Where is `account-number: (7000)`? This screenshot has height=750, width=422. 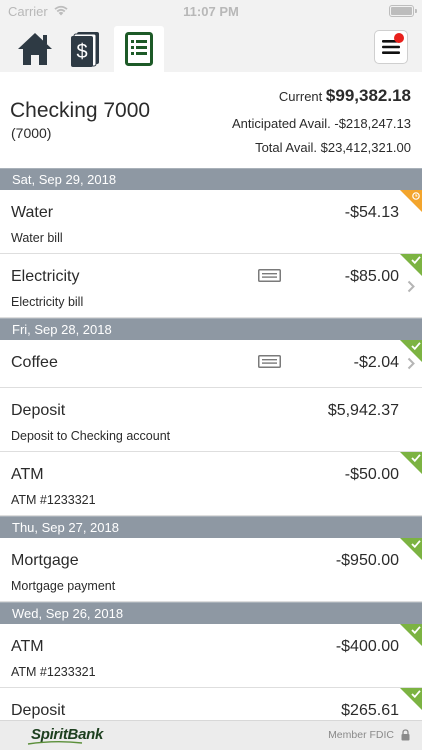 account-number: (7000) is located at coordinates (31, 133).